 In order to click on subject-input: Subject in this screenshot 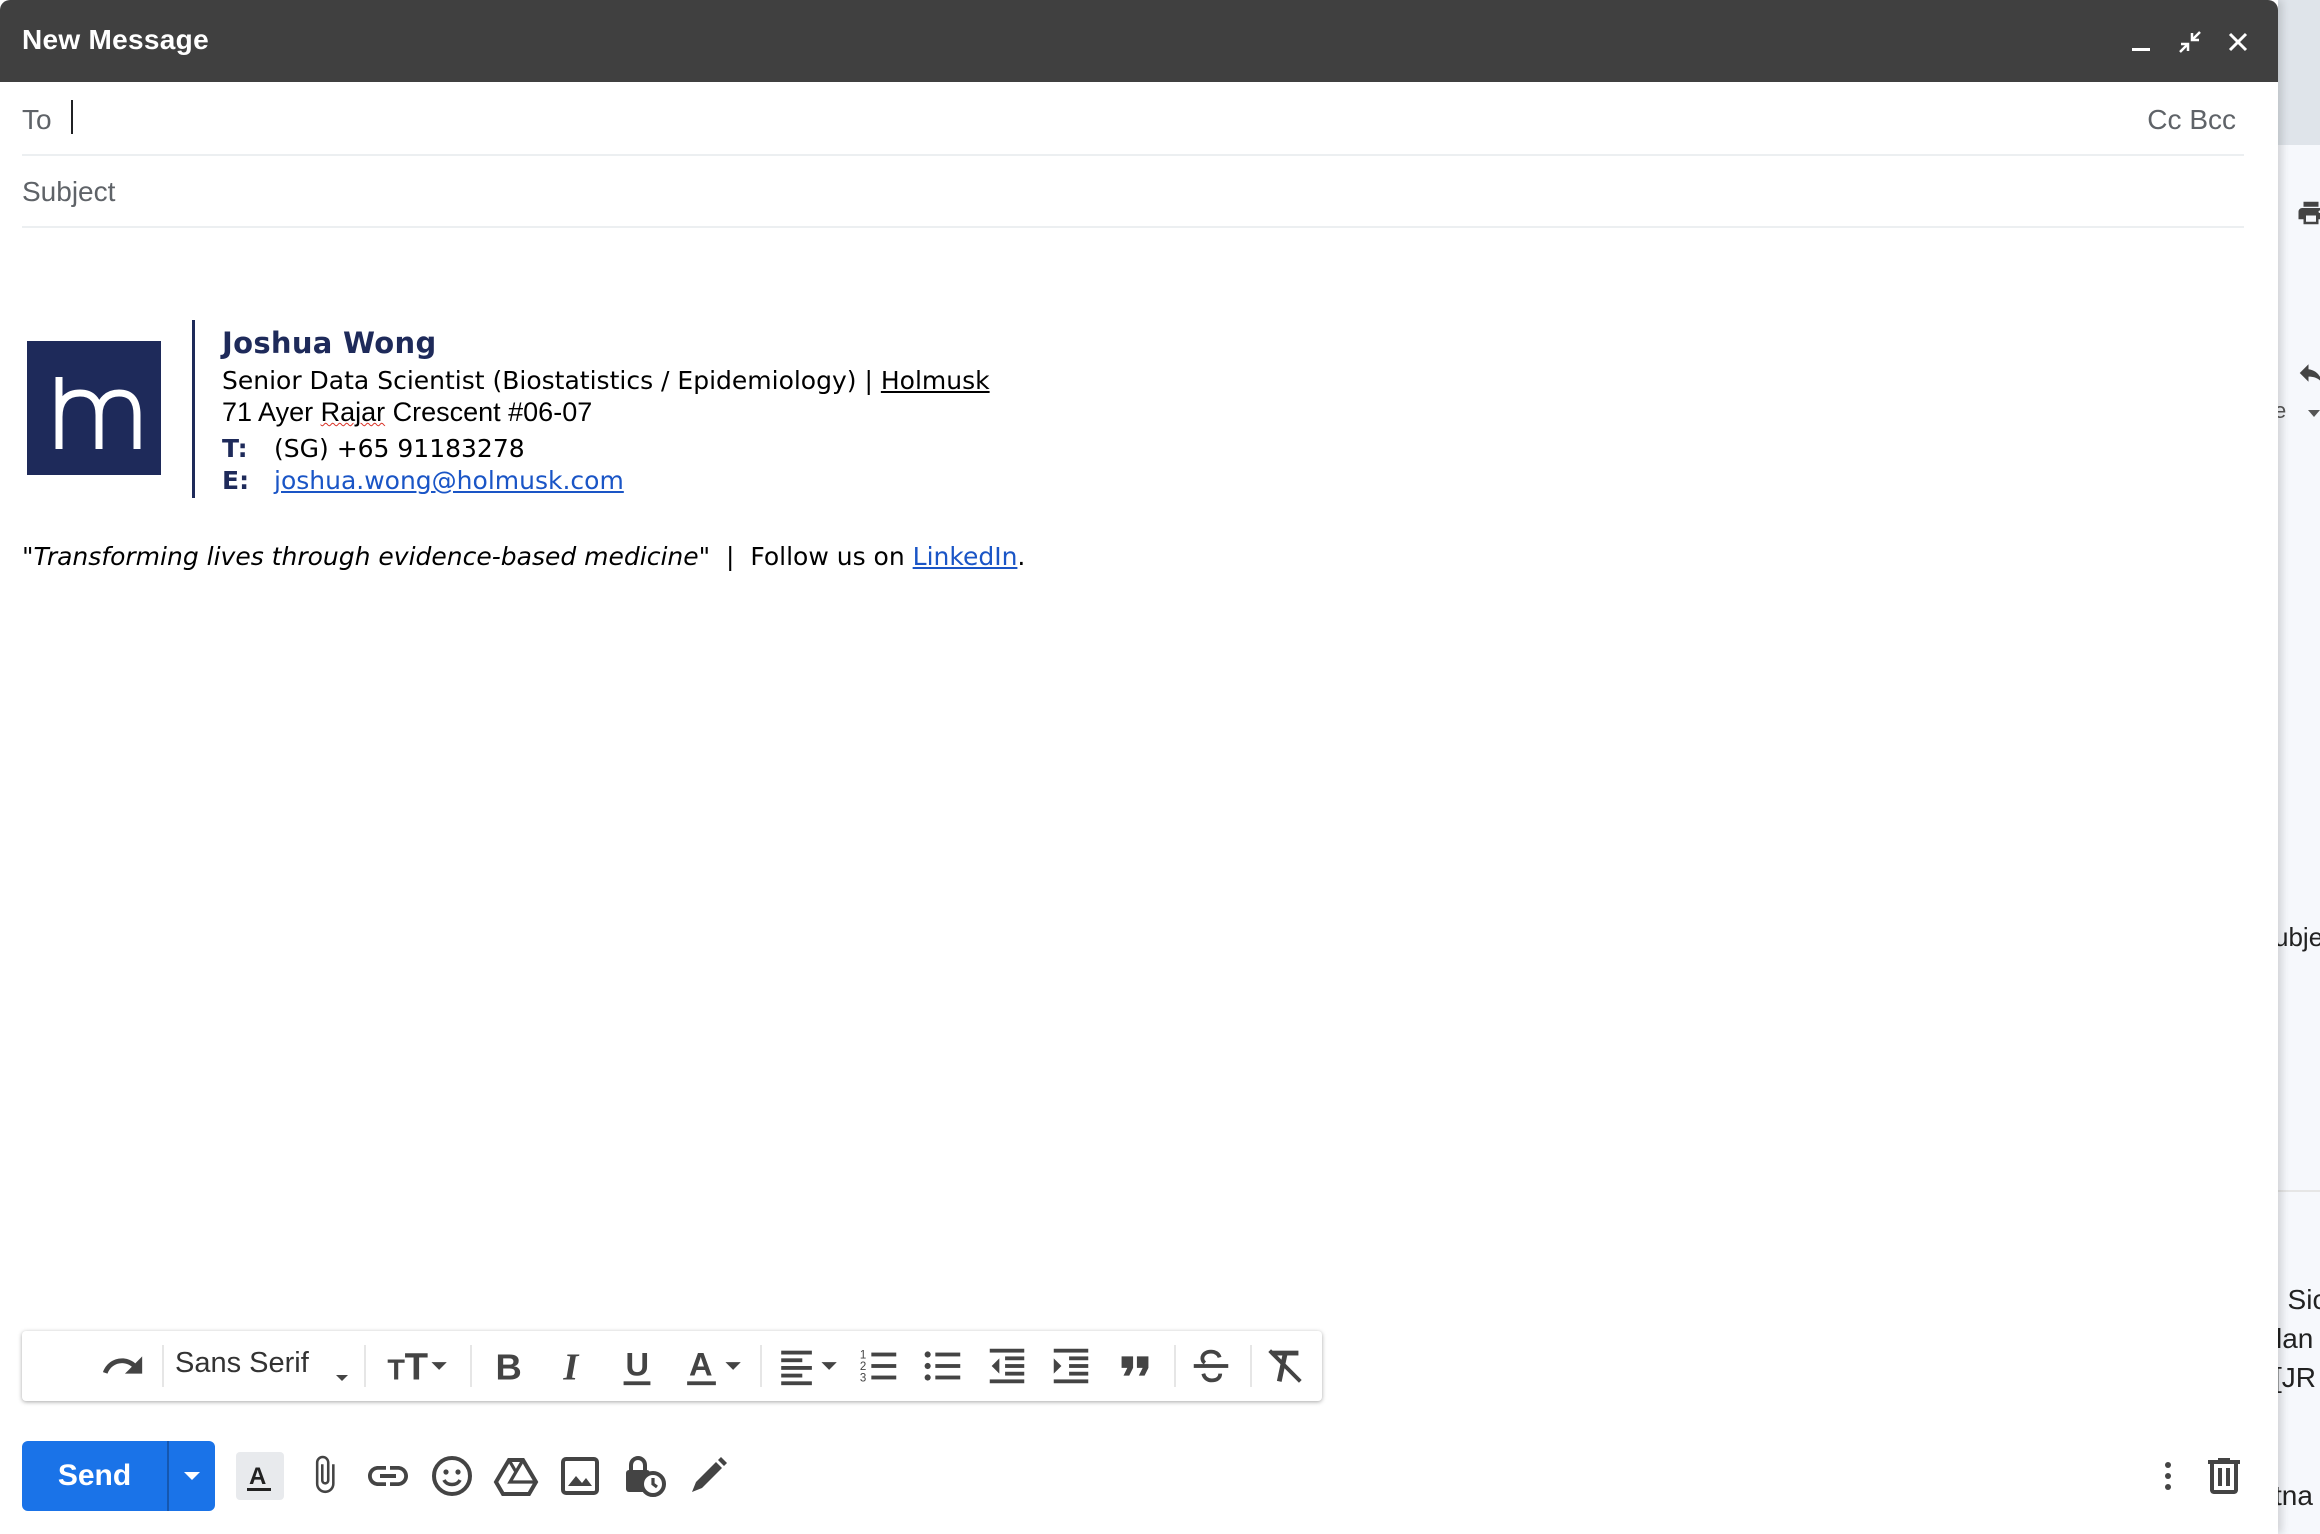, I will do `click(68, 192)`.